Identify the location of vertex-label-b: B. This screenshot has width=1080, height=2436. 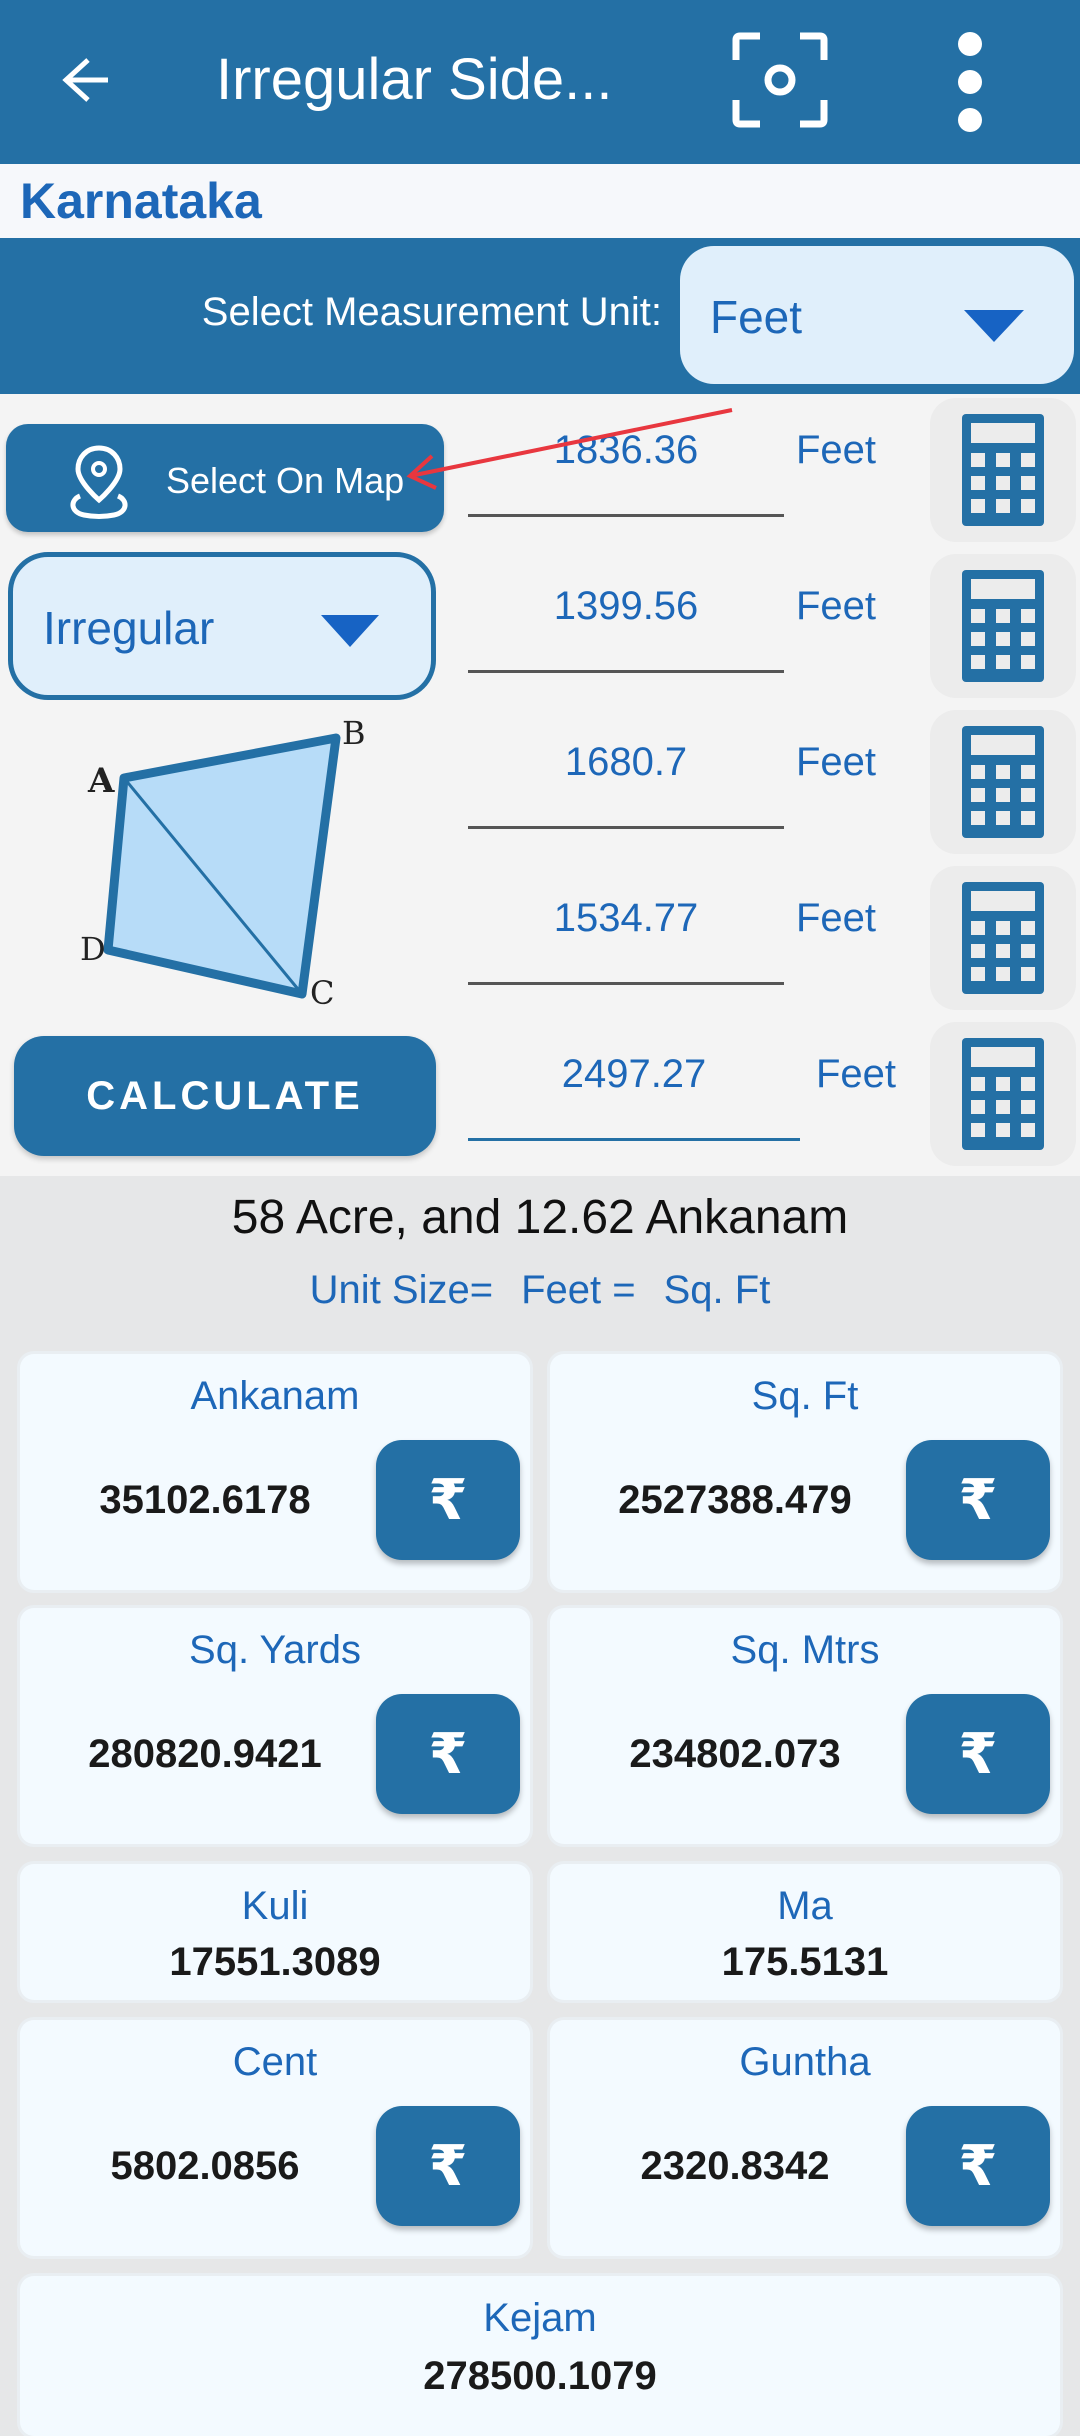
(354, 733).